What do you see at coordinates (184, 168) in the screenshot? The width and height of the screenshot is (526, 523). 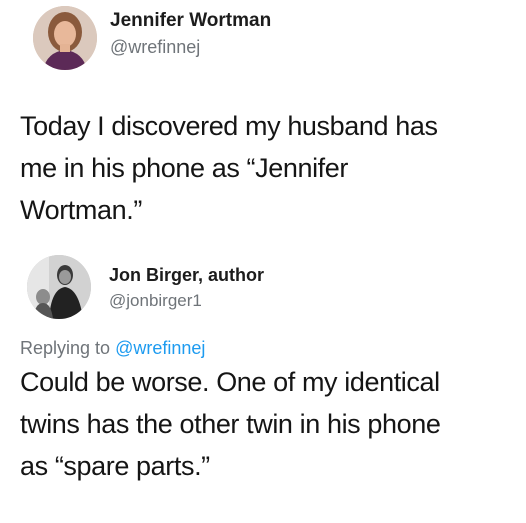 I see `tweet-text-line: me in his phone as “Jennifer` at bounding box center [184, 168].